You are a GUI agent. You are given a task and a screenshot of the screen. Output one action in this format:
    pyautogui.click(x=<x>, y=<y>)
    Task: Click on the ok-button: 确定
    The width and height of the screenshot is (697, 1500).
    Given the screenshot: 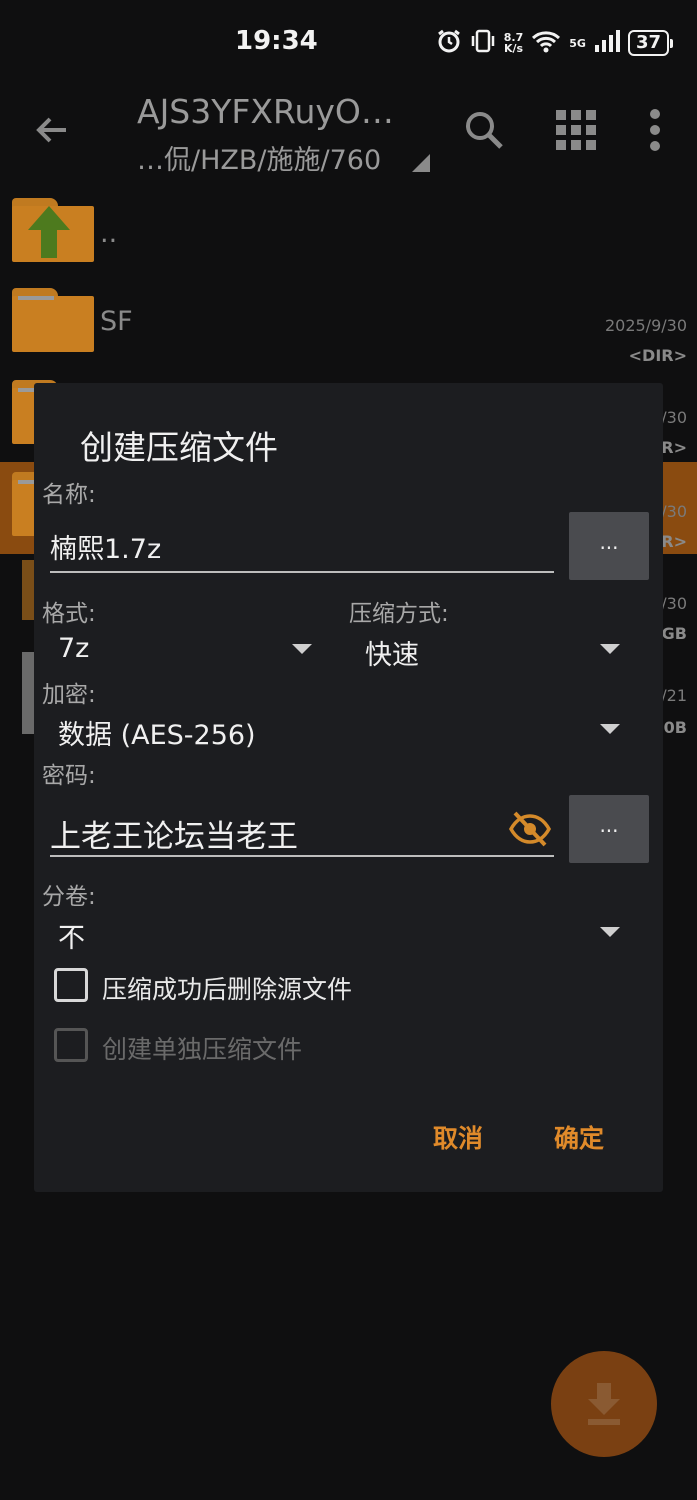 What is the action you would take?
    pyautogui.click(x=579, y=1137)
    